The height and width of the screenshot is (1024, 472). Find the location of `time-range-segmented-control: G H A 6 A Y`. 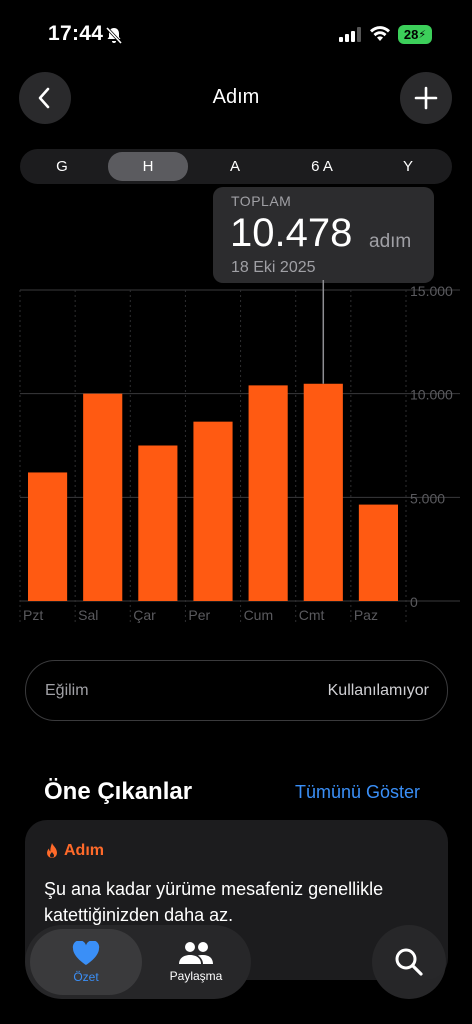

time-range-segmented-control: G H A 6 A Y is located at coordinates (236, 166).